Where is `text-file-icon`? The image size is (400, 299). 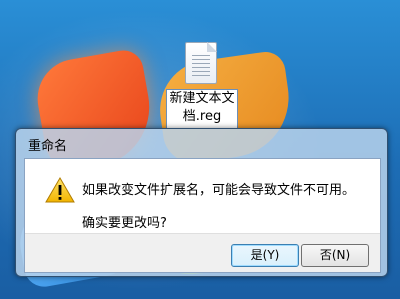
text-file-icon is located at coordinates (201, 63).